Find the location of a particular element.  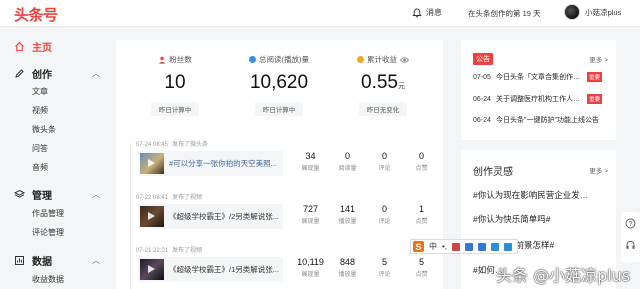

feedback-button: ? is located at coordinates (630, 223).